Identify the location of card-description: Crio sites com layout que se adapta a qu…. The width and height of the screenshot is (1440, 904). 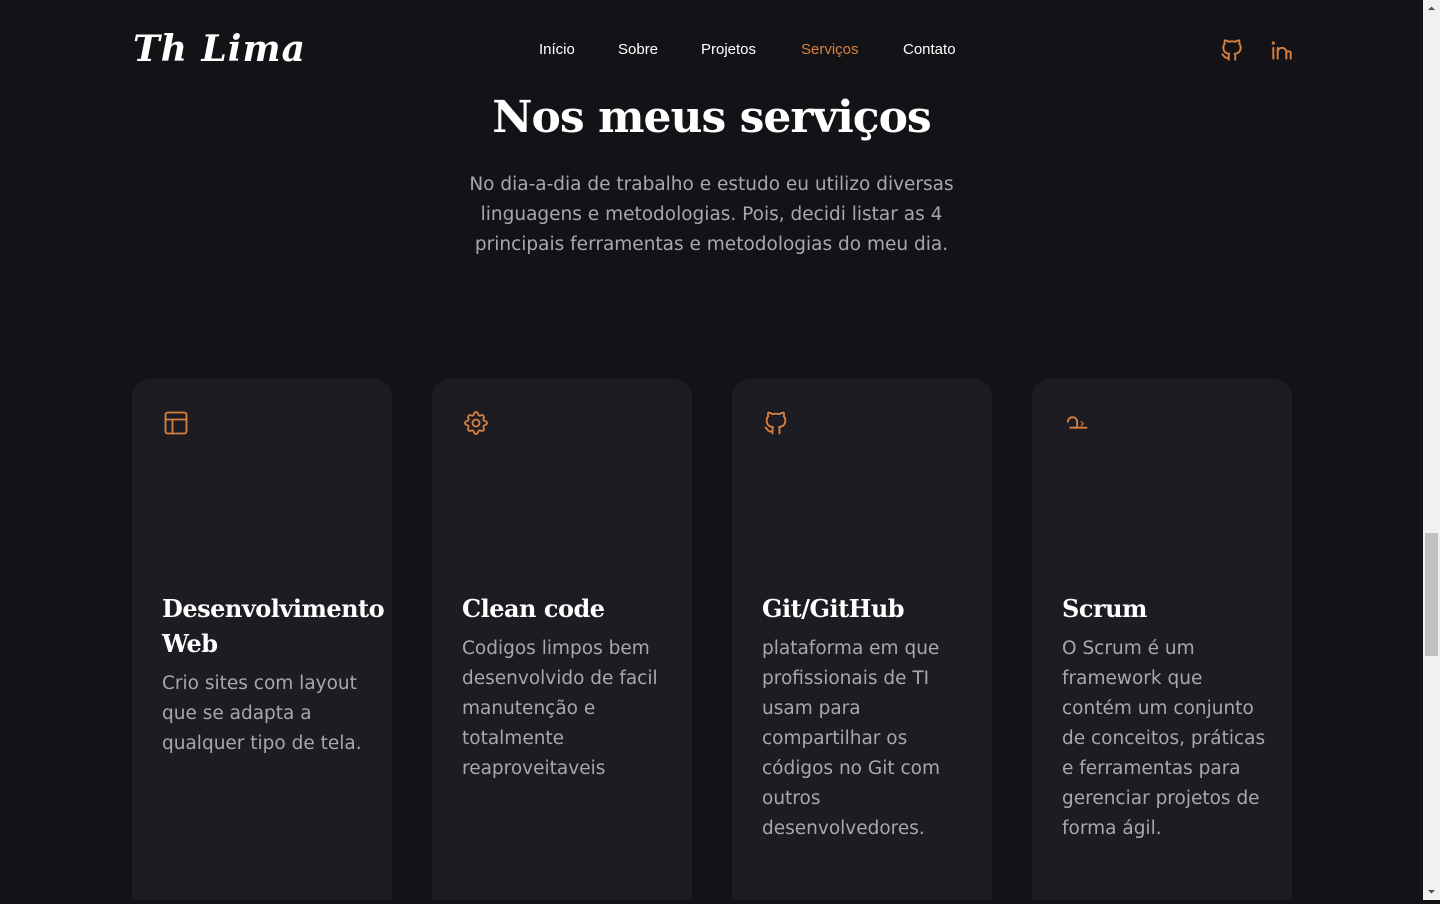
(262, 713).